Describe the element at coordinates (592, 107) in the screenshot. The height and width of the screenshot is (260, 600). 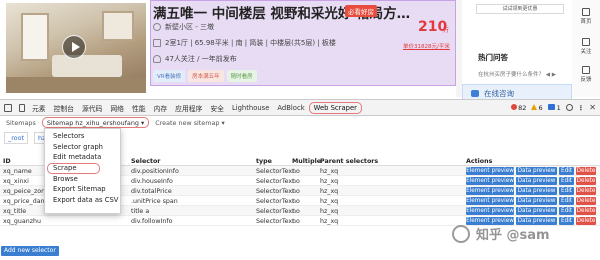
I see `close-icon: ✕` at that location.